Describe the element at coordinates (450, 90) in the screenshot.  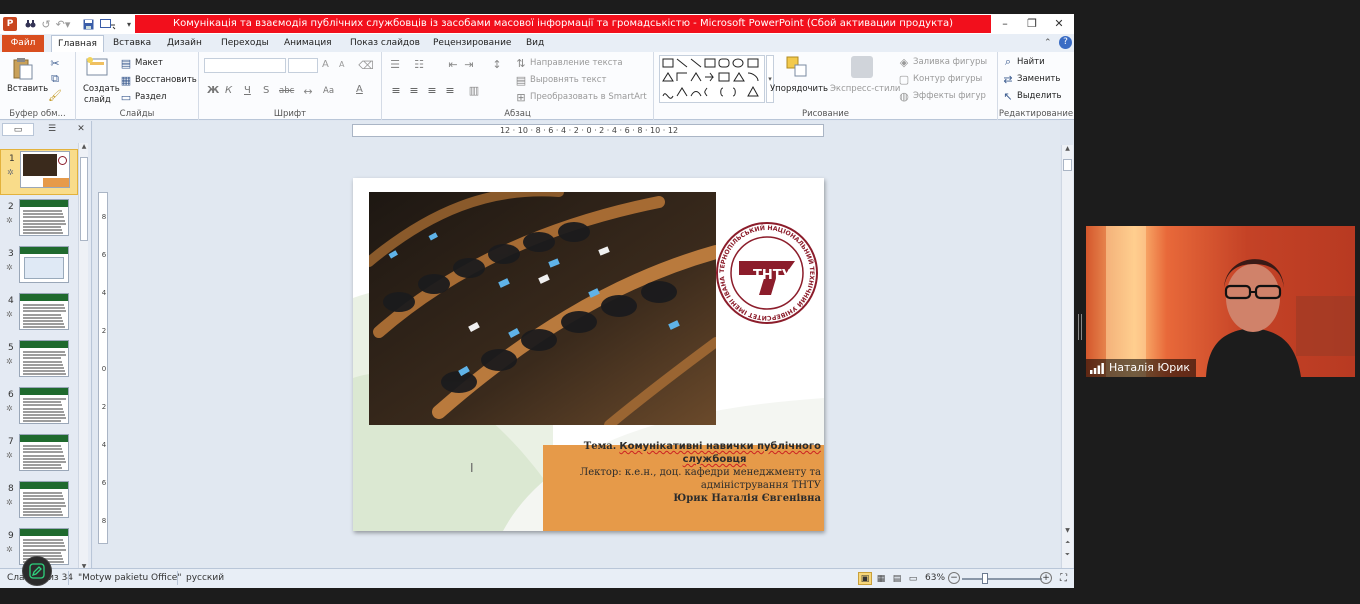
I see `justify-icon: ≡` at that location.